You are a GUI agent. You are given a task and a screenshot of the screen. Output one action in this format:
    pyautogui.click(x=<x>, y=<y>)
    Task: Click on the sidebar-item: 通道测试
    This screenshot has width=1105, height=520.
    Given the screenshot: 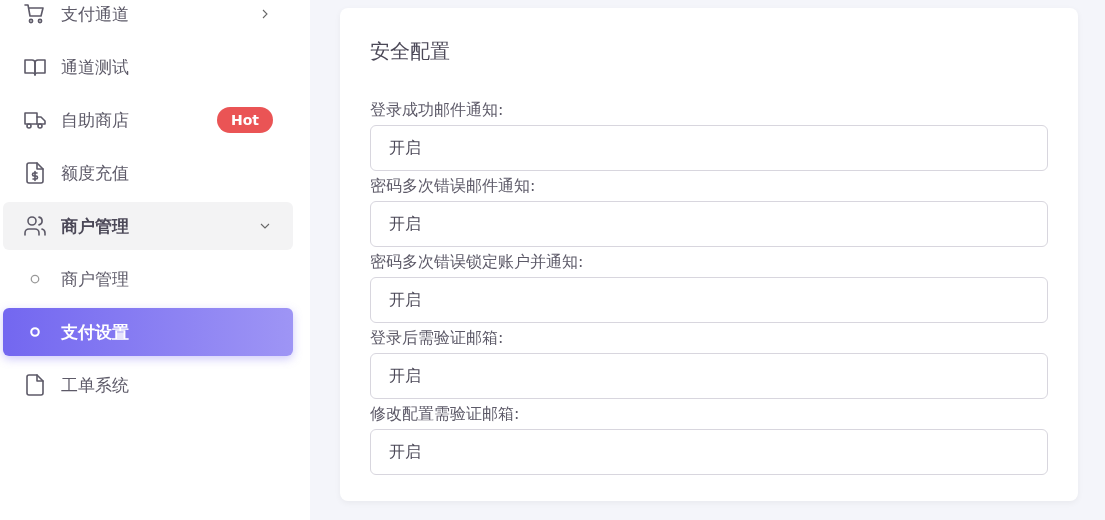 What is the action you would take?
    pyautogui.click(x=148, y=67)
    